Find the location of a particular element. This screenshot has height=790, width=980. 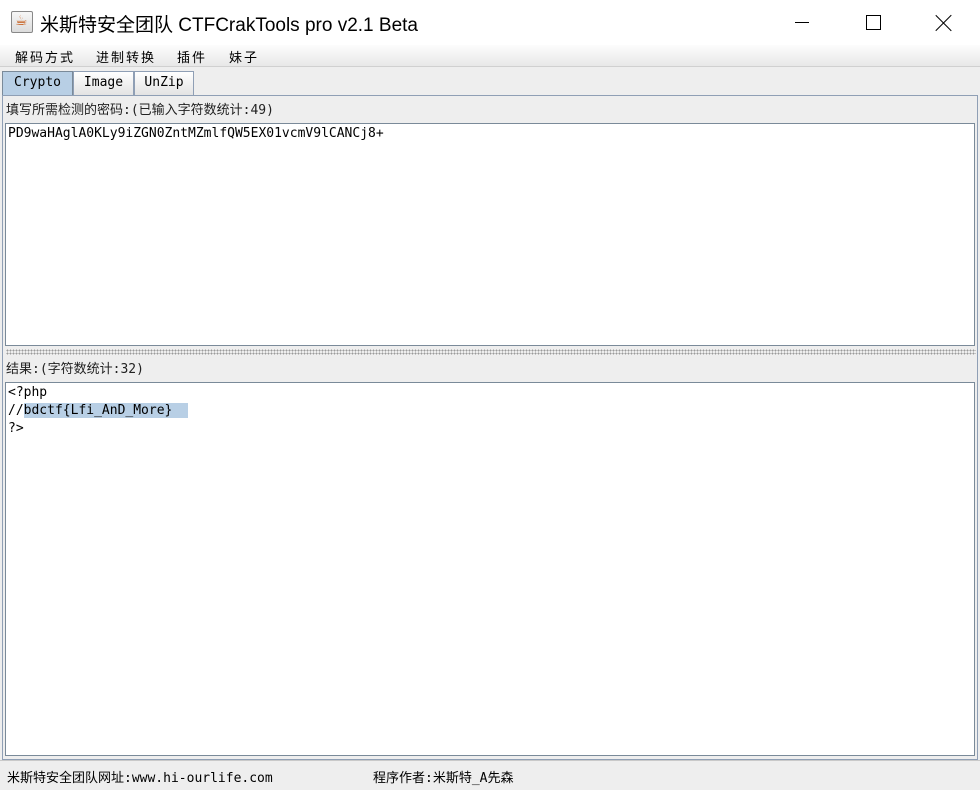

menu-bar: 解码方式 进制转换 插件 妹子 is located at coordinates (490, 56).